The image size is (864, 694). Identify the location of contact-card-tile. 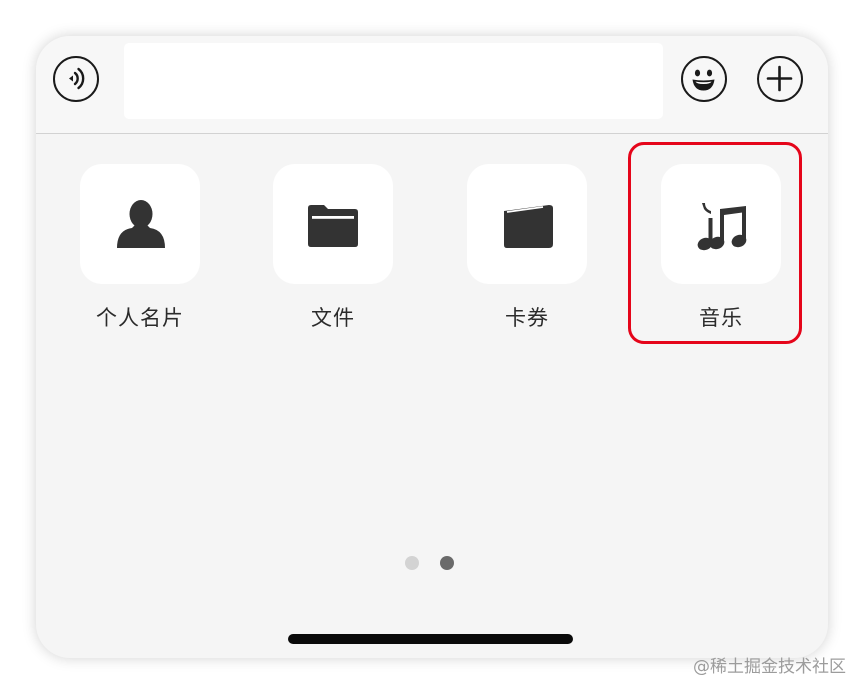
(140, 224).